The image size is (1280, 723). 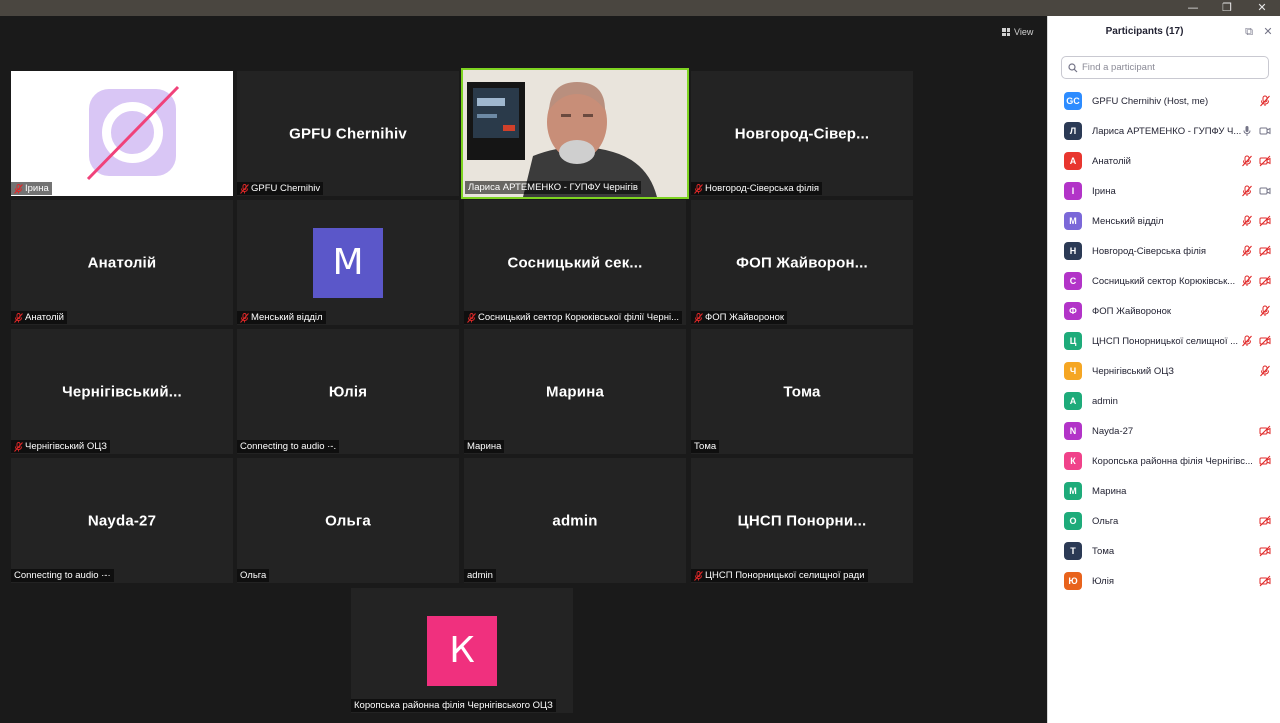 I want to click on tile-display-name: Юлія, so click(x=348, y=391).